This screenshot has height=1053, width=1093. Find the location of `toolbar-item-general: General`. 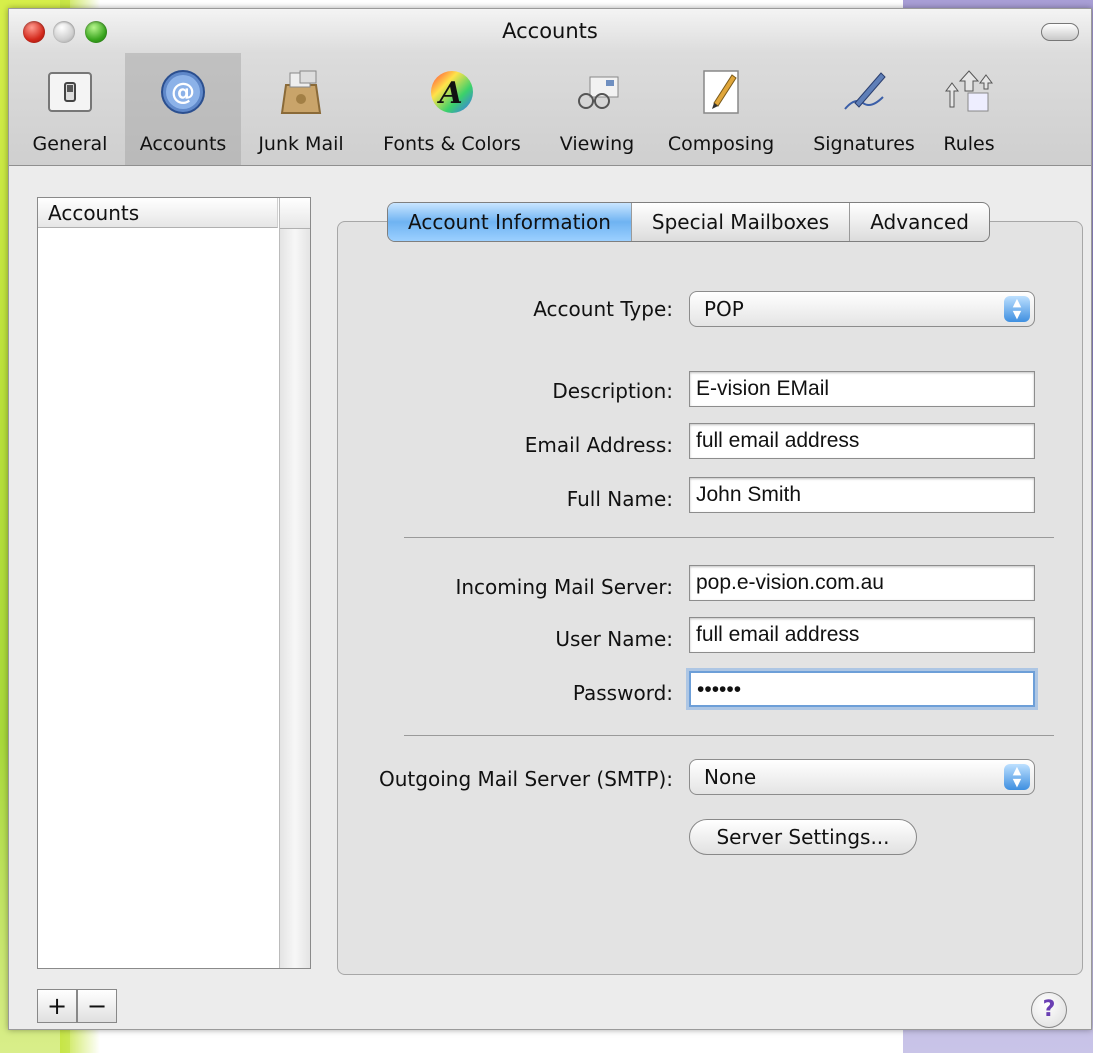

toolbar-item-general: General is located at coordinates (70, 109).